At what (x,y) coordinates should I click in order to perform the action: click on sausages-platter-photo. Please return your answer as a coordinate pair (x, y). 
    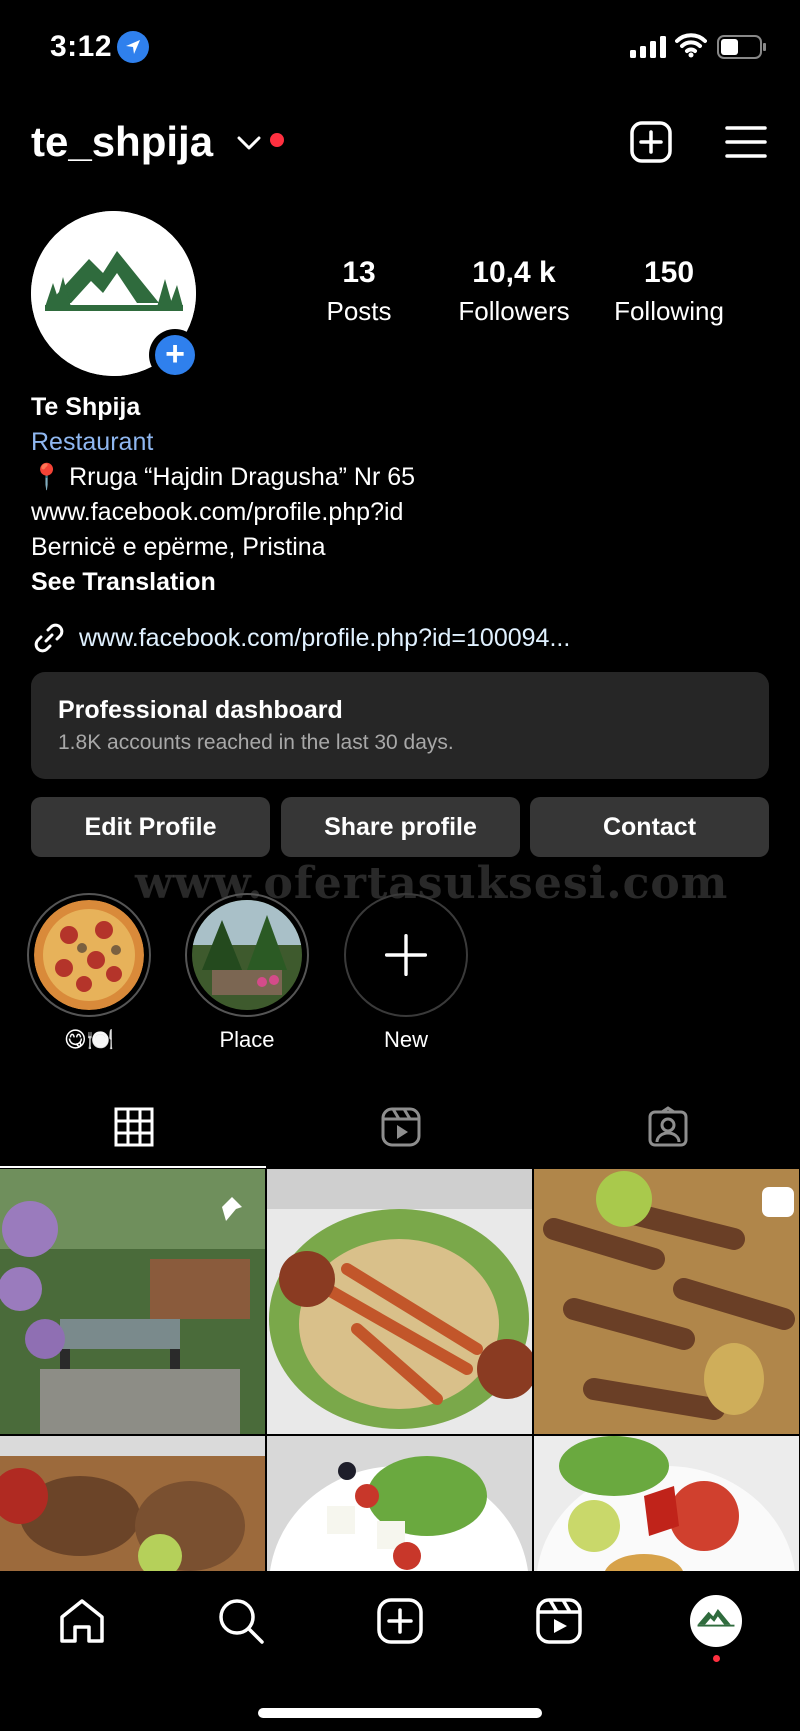
    Looking at the image, I should click on (666, 1301).